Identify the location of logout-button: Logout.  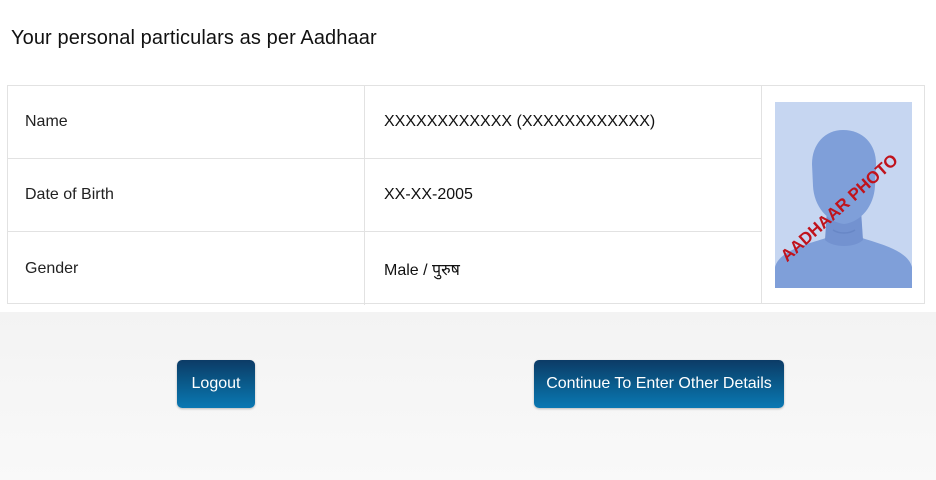
(216, 384).